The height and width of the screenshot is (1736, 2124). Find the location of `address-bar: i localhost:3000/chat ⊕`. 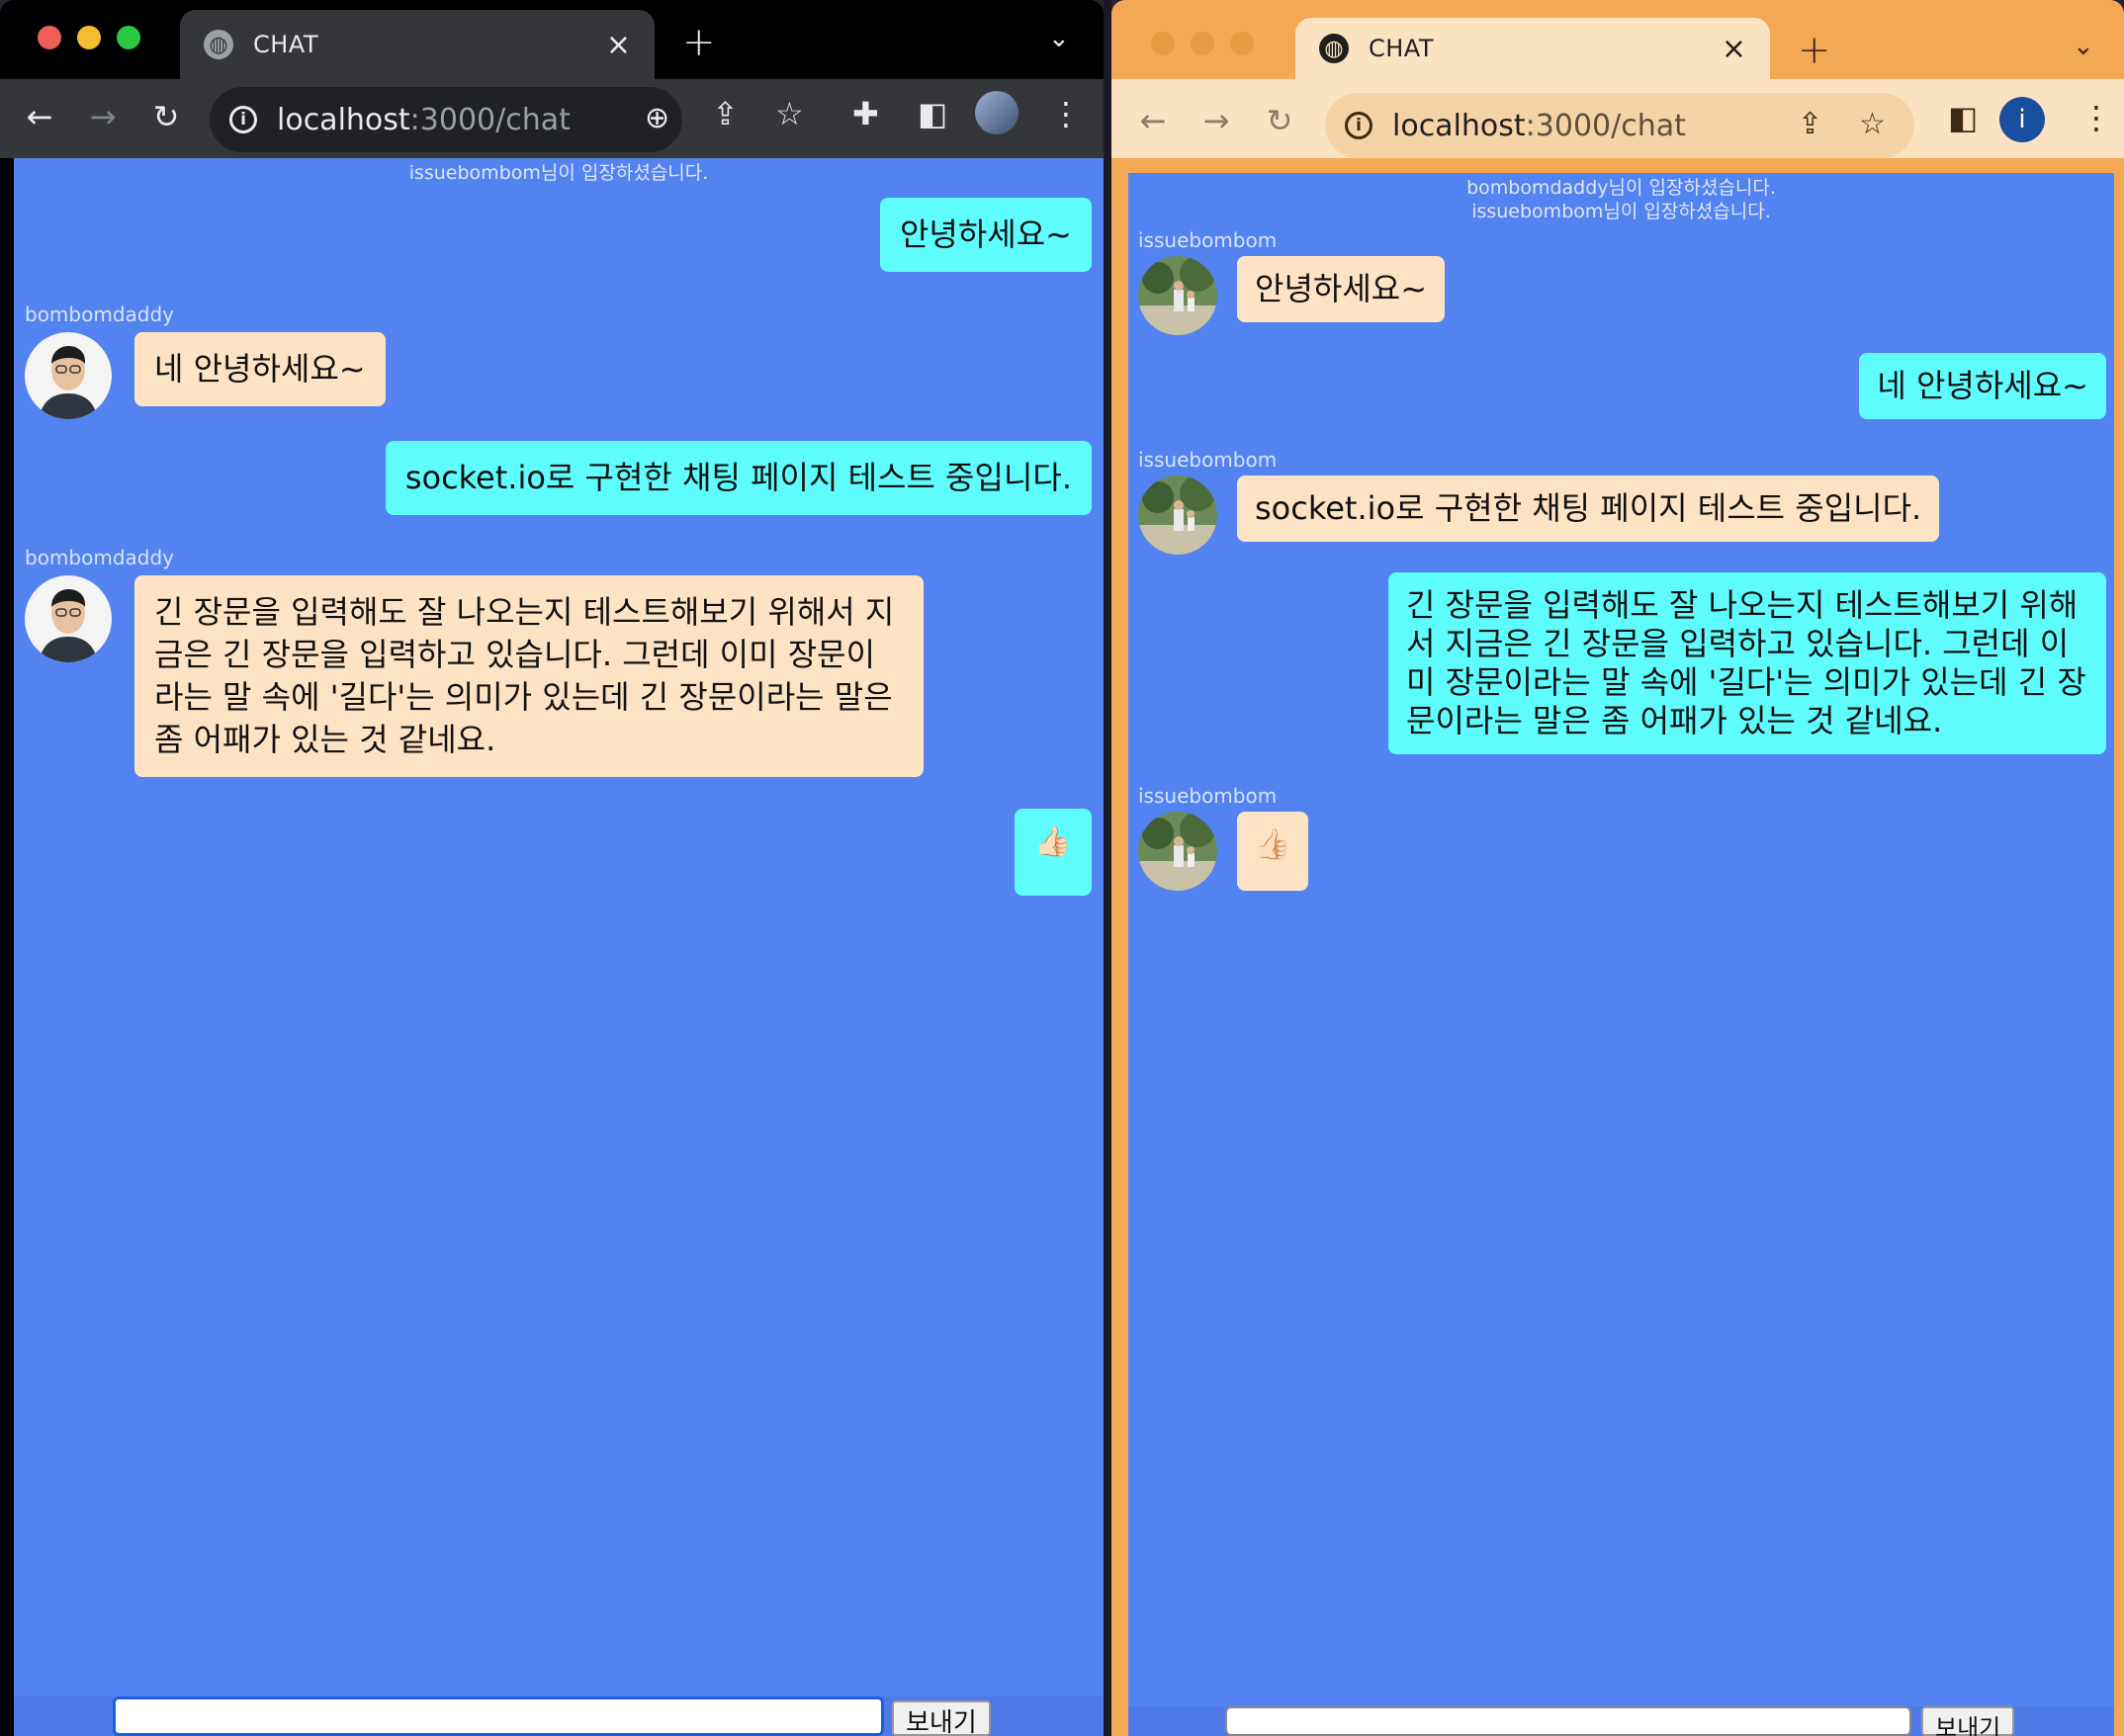

address-bar: i localhost:3000/chat ⊕ is located at coordinates (446, 119).